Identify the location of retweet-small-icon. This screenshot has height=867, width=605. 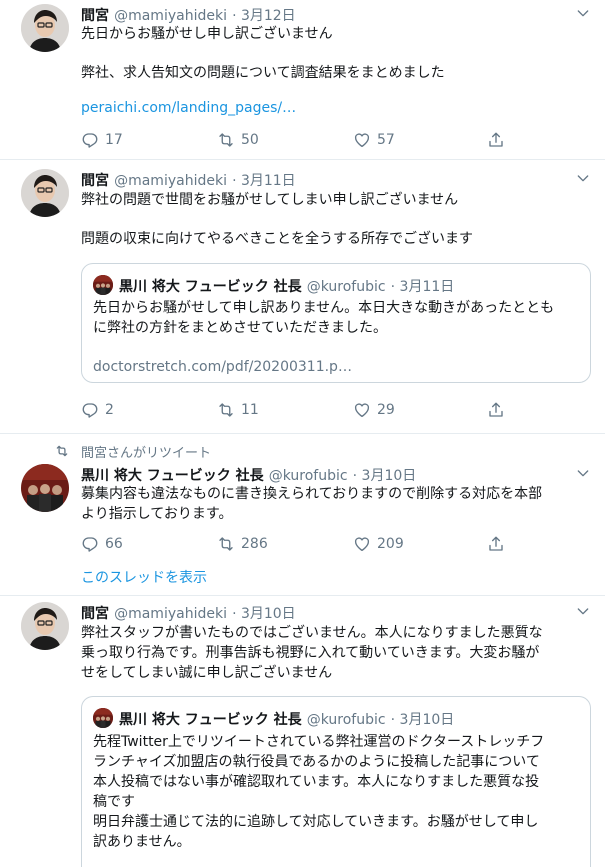
(62, 451).